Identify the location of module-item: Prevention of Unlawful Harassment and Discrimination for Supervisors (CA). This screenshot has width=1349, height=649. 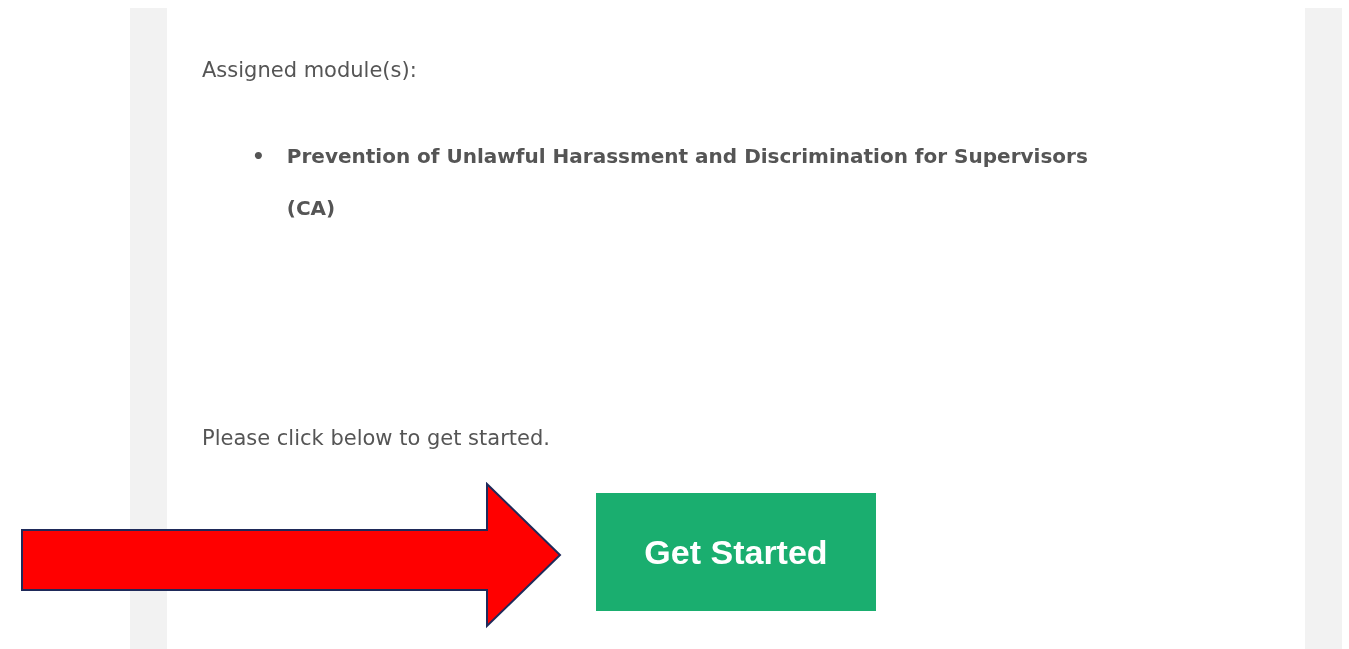
(687, 182).